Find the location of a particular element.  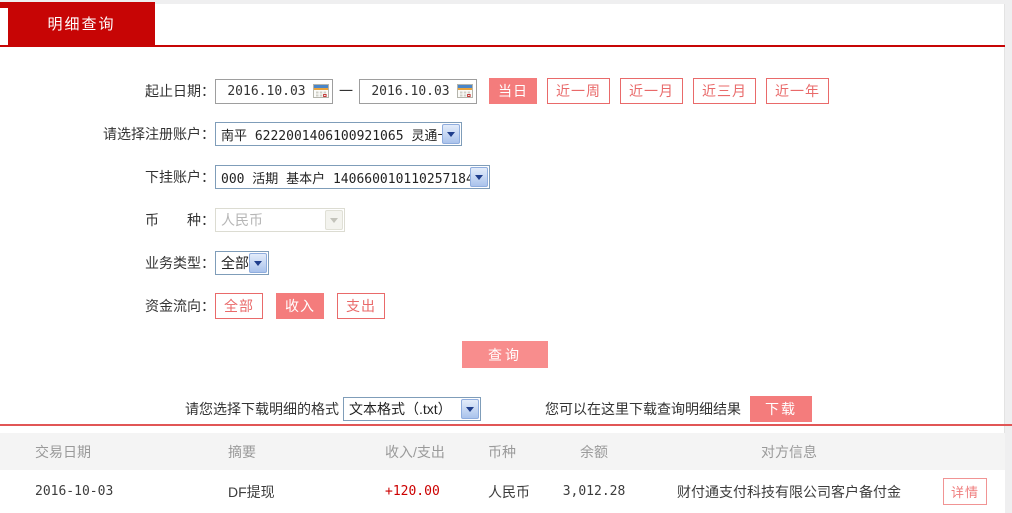

end-date-input: 2016.10.03 is located at coordinates (418, 91).